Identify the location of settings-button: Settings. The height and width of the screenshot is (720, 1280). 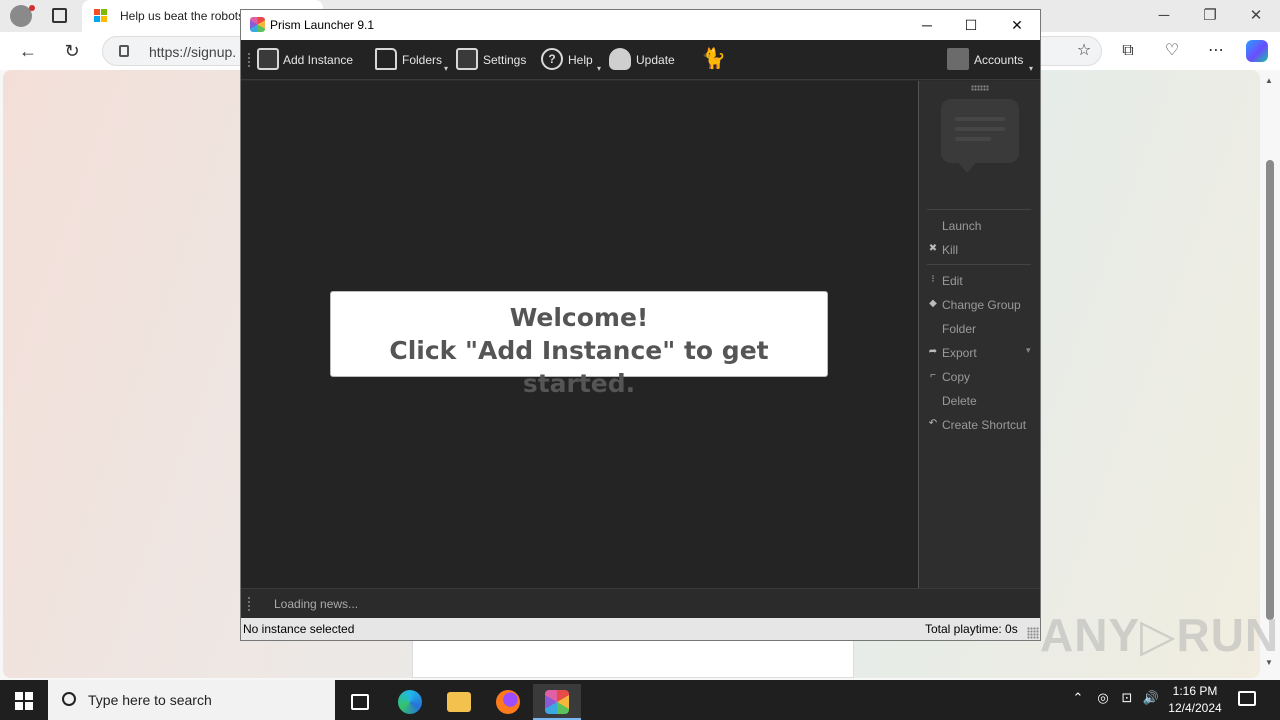
(494, 60).